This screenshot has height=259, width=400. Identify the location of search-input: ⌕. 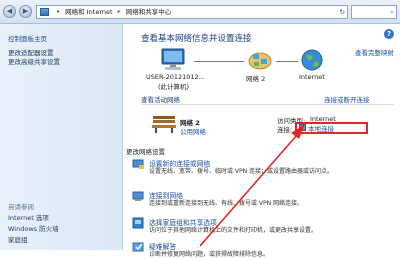
(374, 12).